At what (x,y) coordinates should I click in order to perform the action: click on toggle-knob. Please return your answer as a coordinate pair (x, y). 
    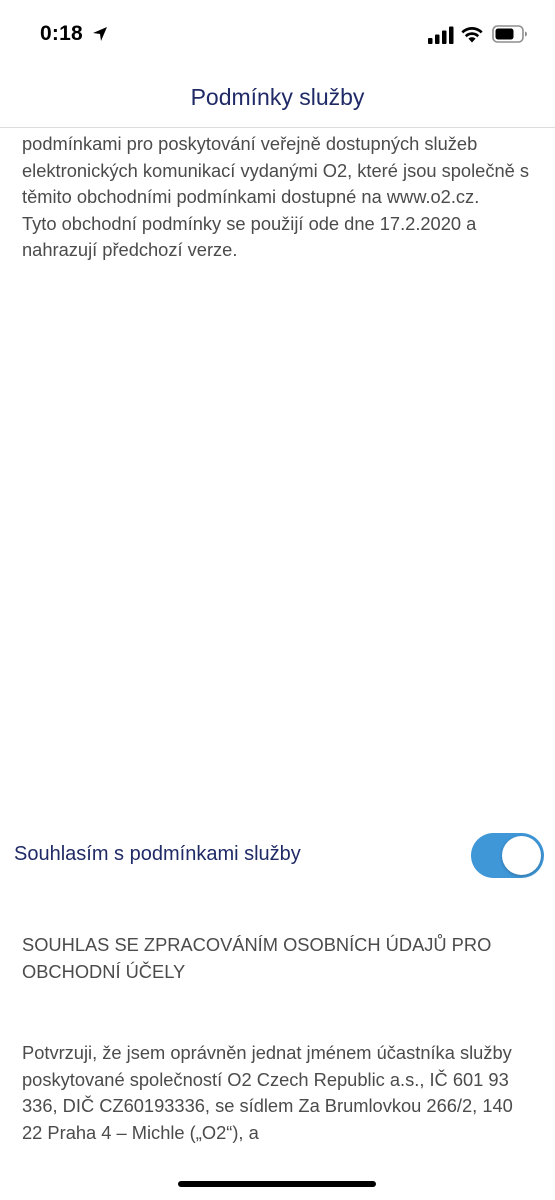
    Looking at the image, I should click on (521, 855).